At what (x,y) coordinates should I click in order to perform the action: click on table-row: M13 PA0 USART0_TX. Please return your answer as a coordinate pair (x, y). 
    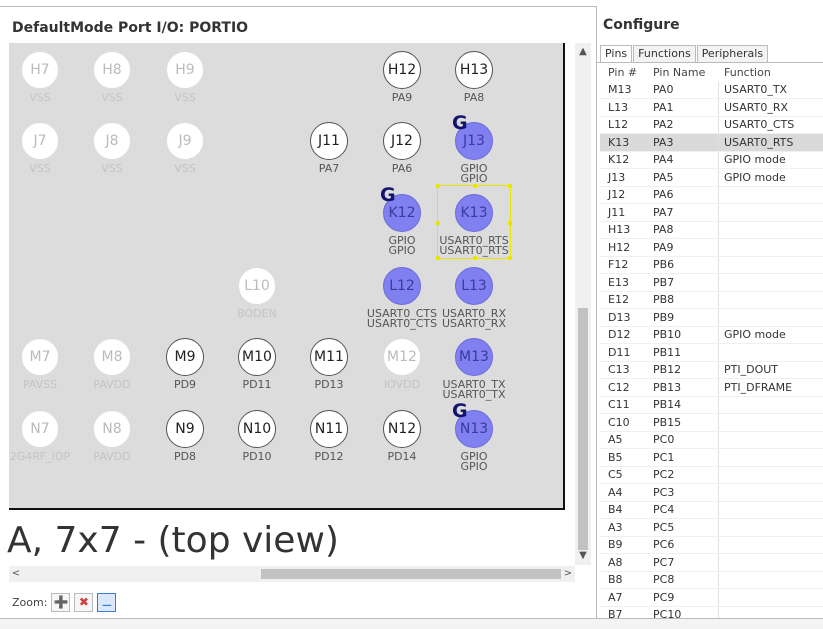
    Looking at the image, I should click on (711, 90).